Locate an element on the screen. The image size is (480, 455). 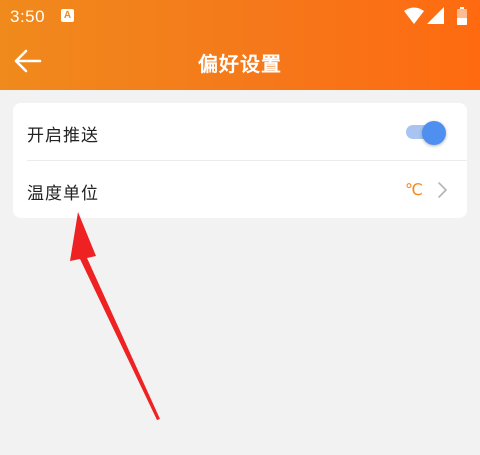
status-time: 3:50 is located at coordinates (28, 16).